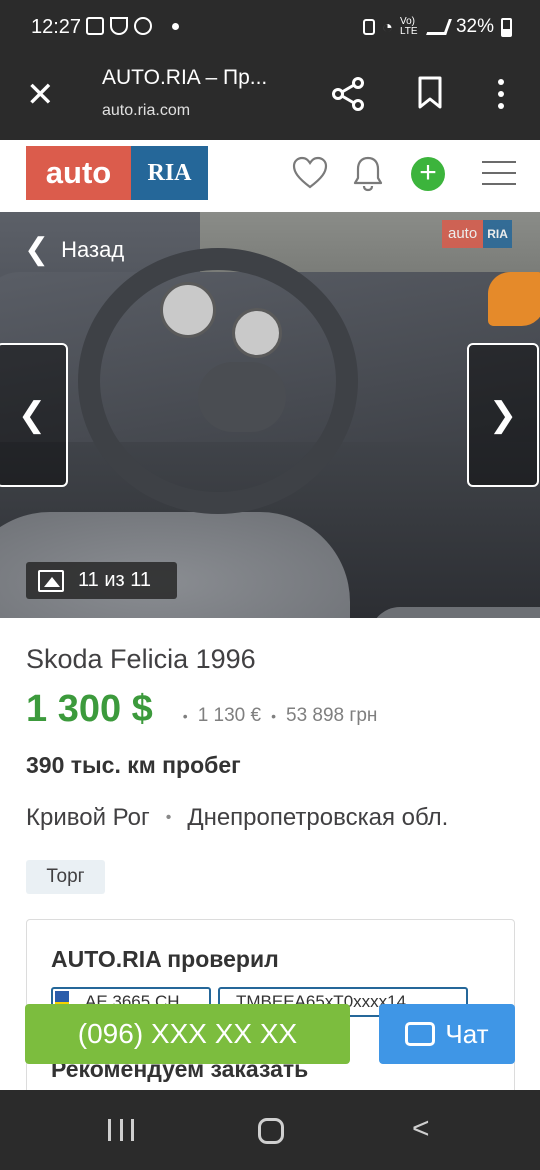  Describe the element at coordinates (88, 817) in the screenshot. I see `location-city: Кривой Рог` at that location.